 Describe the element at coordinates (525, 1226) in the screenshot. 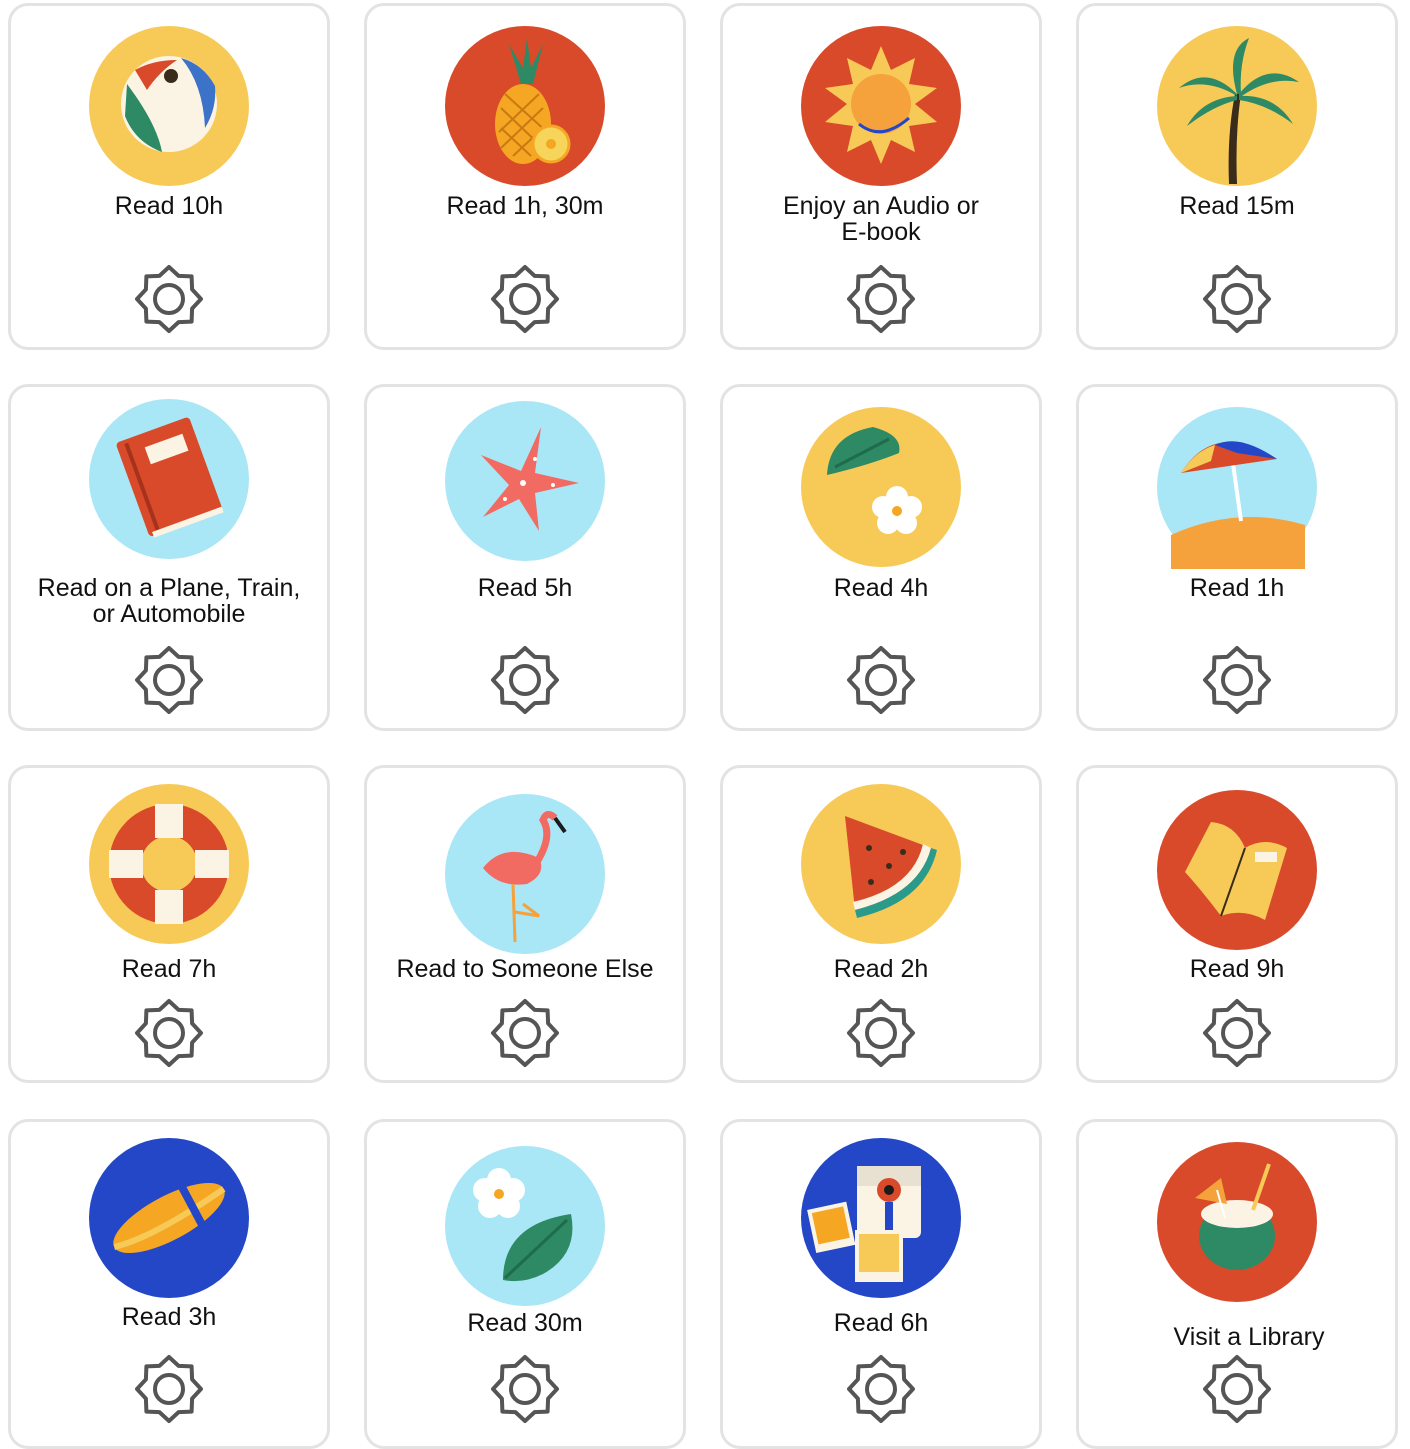

I see `flower-leaf-icon` at that location.